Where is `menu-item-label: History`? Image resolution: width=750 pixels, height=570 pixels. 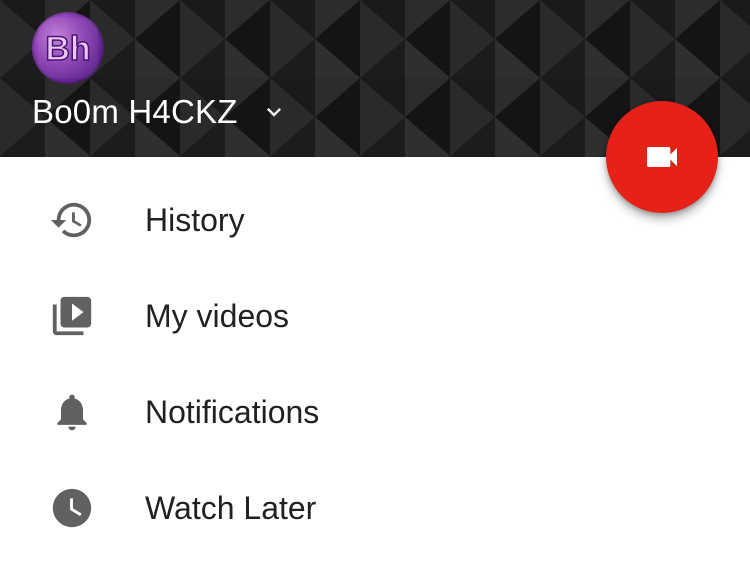
menu-item-label: History is located at coordinates (195, 220).